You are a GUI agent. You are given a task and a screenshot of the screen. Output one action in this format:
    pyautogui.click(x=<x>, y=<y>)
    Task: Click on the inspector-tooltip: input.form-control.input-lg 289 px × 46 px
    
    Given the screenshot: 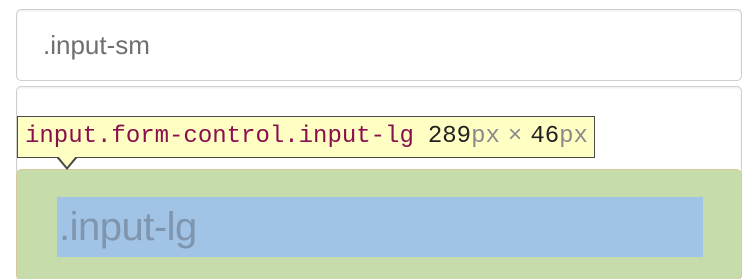 What is the action you would take?
    pyautogui.click(x=306, y=137)
    